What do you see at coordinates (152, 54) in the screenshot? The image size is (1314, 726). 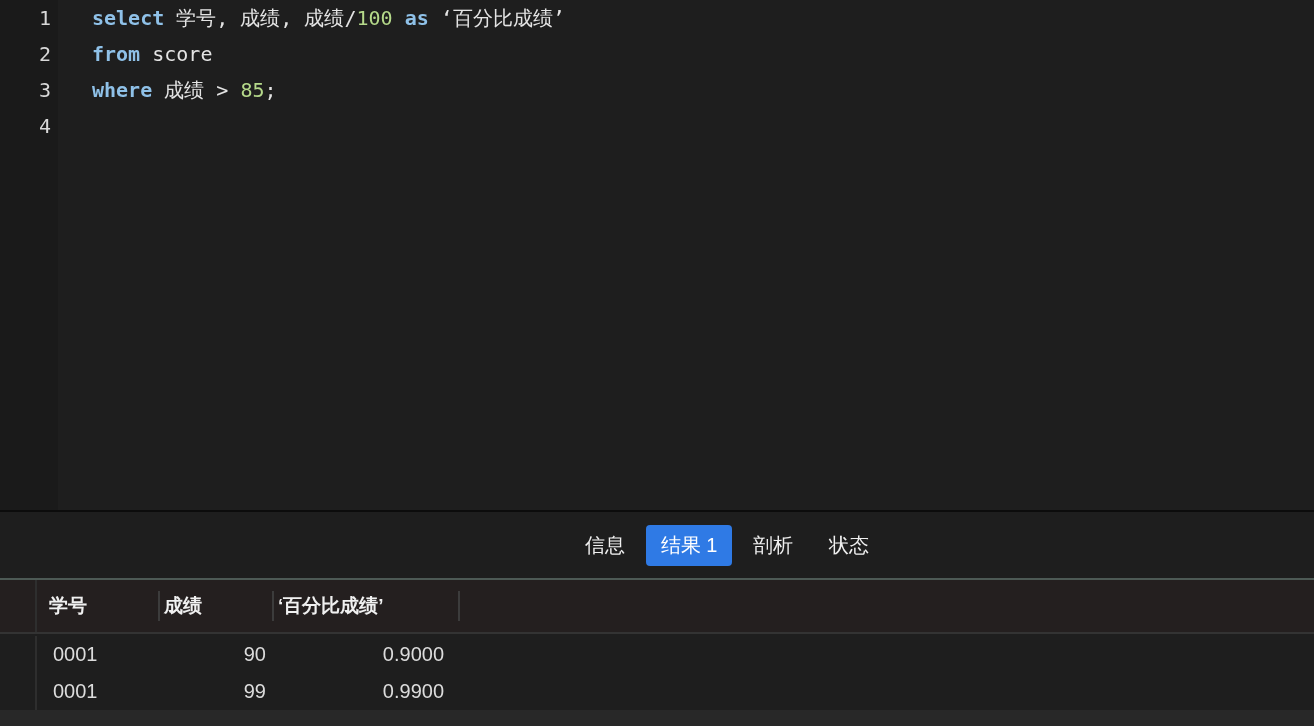 I see `code-line: from score` at bounding box center [152, 54].